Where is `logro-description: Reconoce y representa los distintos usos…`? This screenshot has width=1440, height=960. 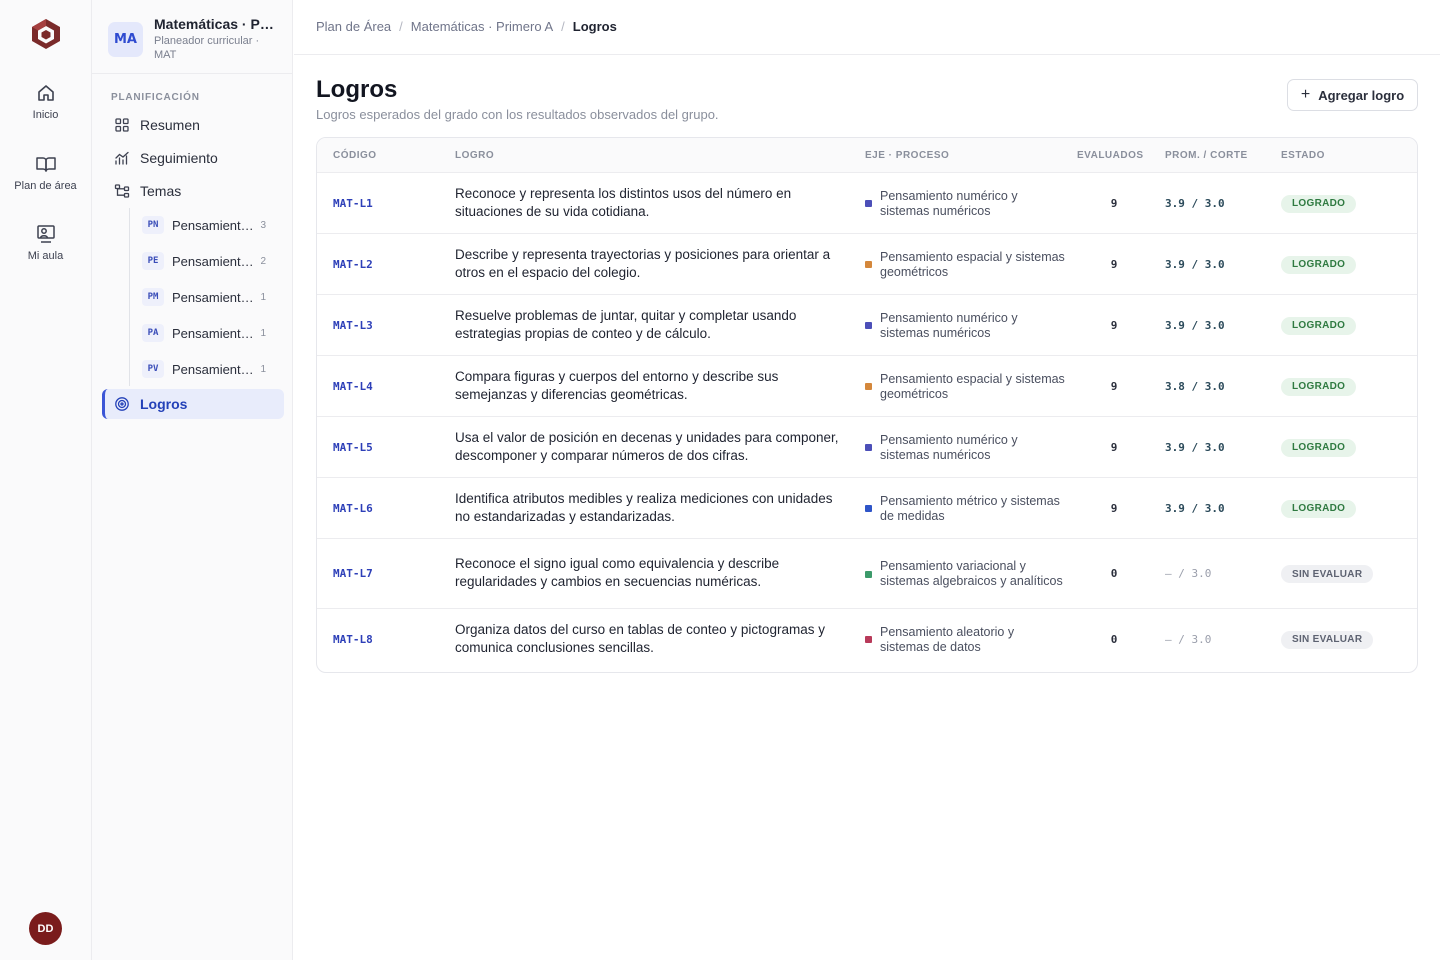
logro-description: Reconoce y representa los distintos usos… is located at coordinates (623, 202).